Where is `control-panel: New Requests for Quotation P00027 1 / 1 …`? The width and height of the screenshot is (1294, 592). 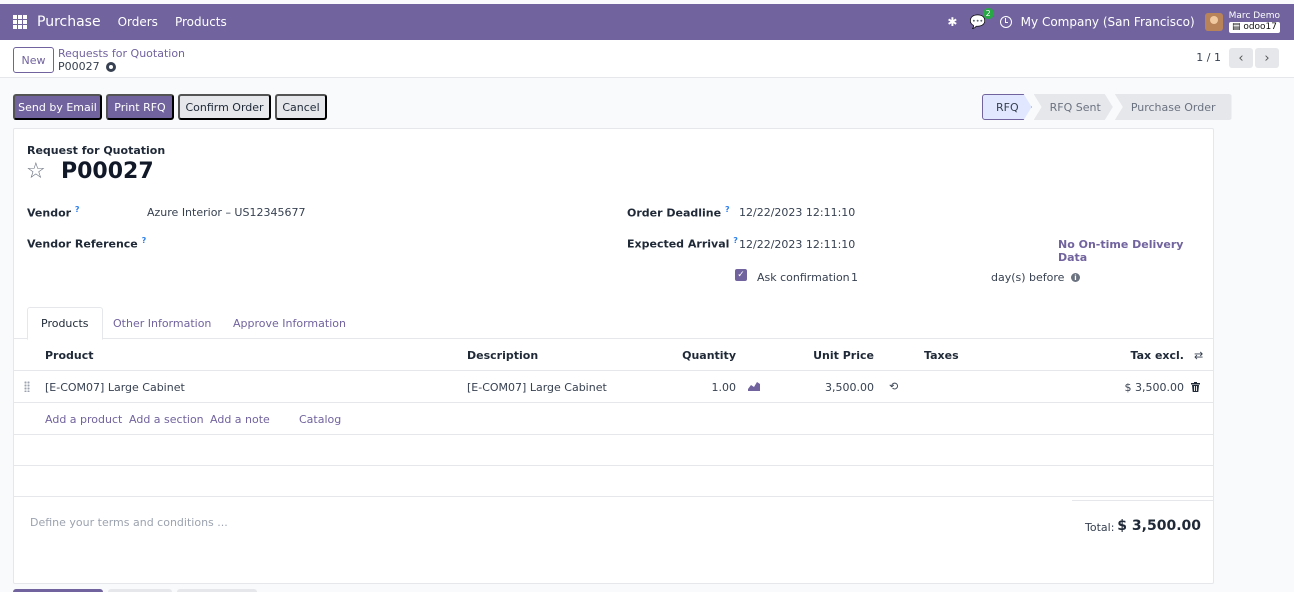 control-panel: New Requests for Quotation P00027 1 / 1 … is located at coordinates (647, 59).